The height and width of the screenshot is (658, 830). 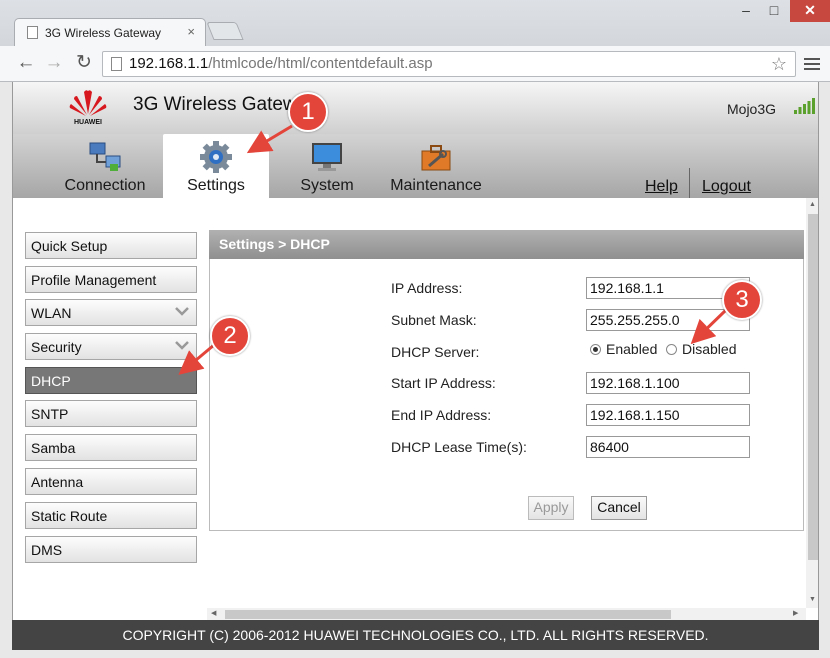 I want to click on cancel-button: Cancel, so click(x=619, y=508).